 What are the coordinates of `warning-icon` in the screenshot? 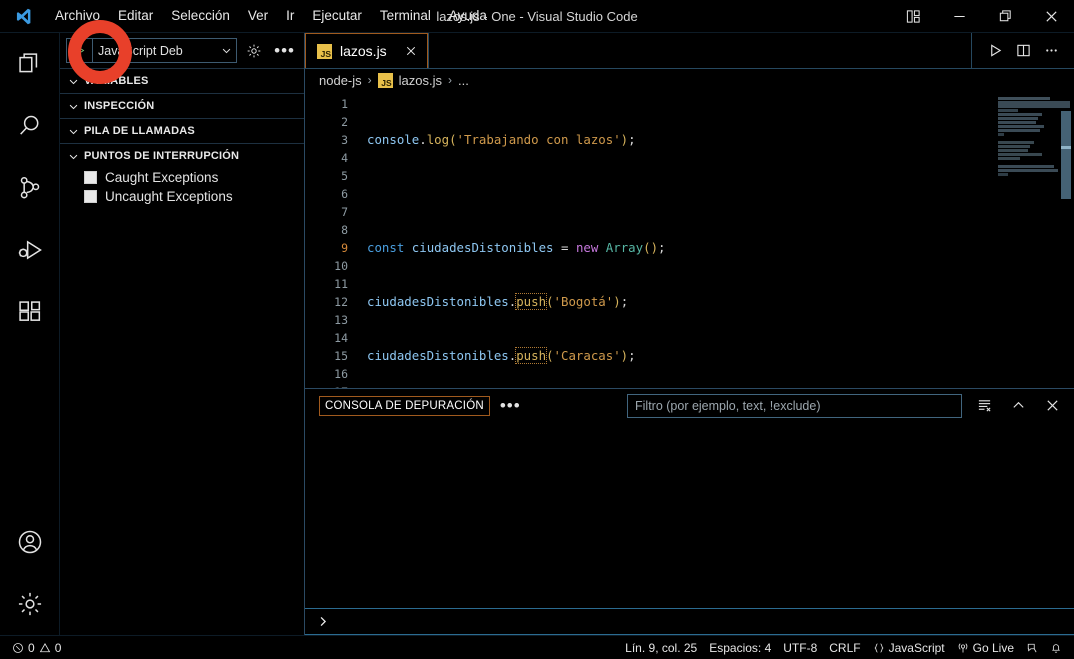 It's located at (44, 647).